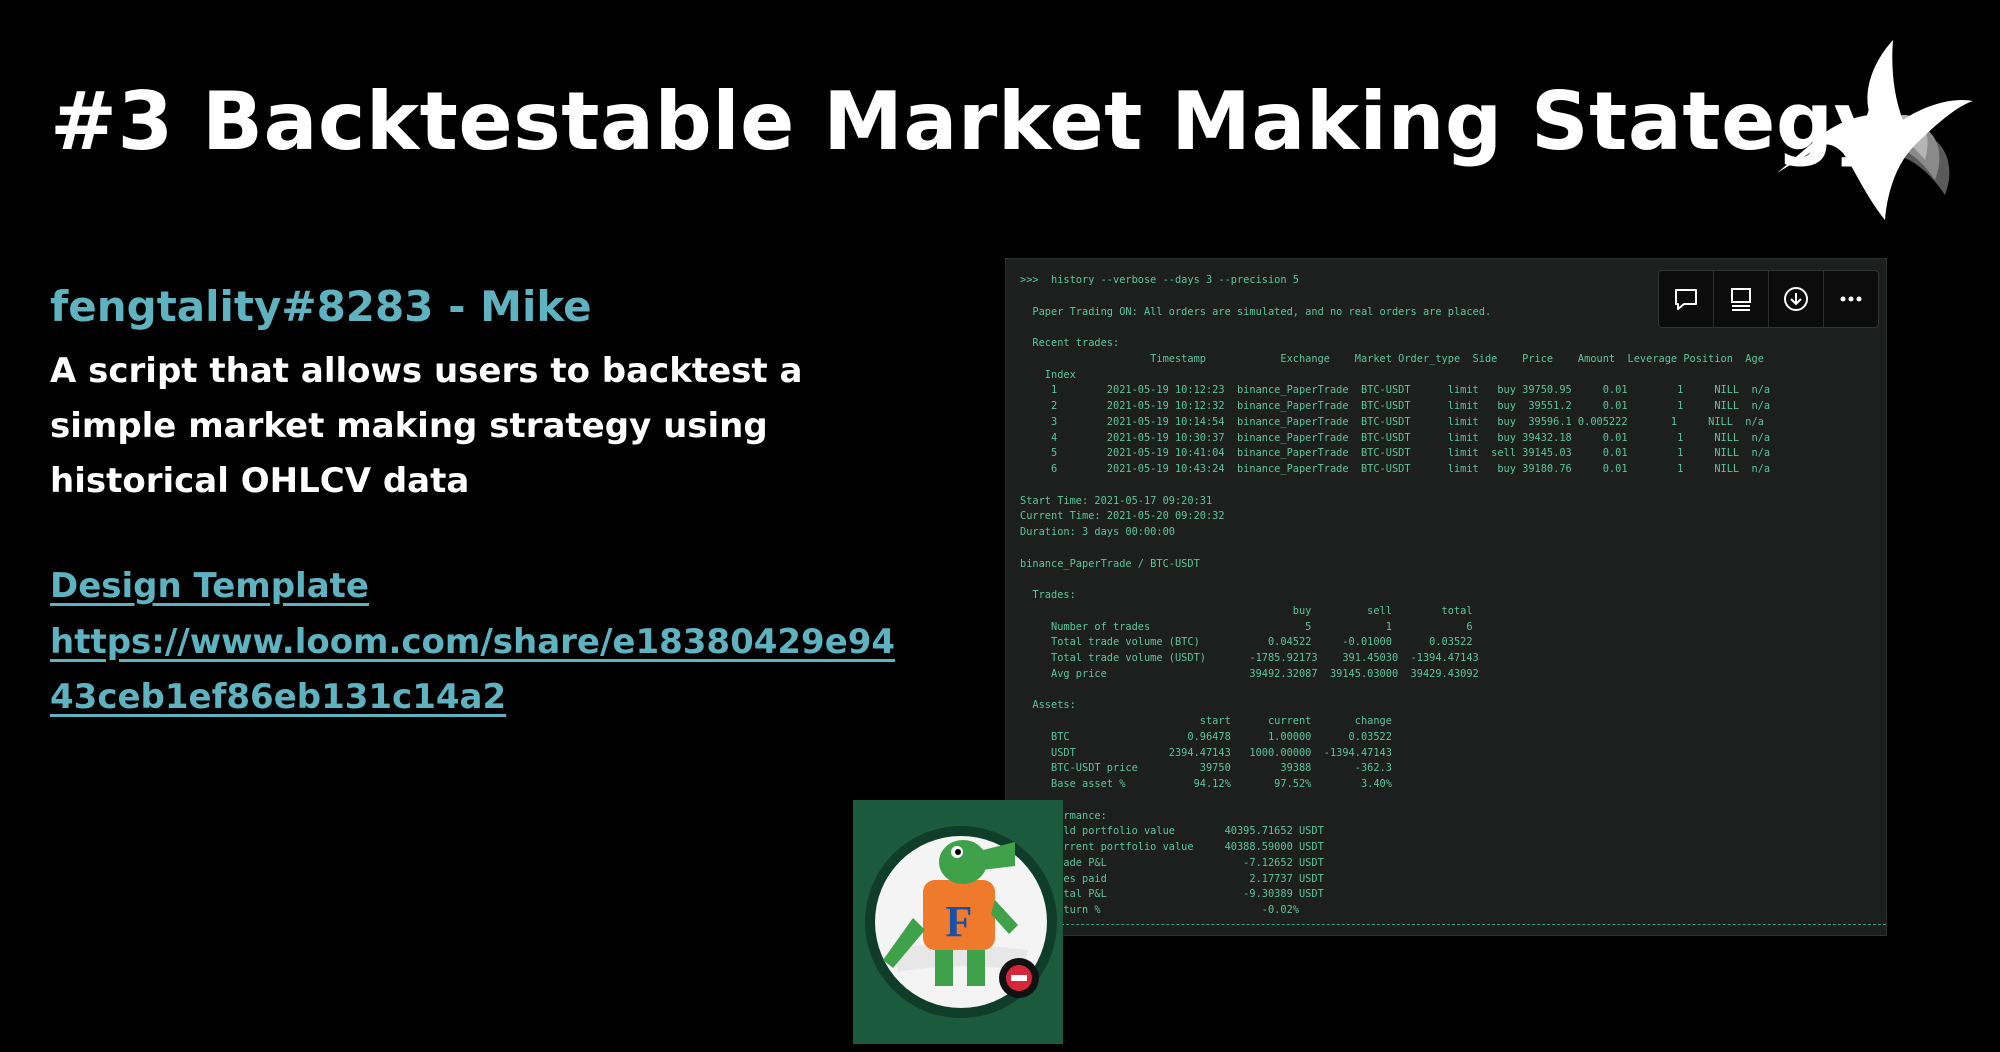 Image resolution: width=2000 pixels, height=1052 pixels. Describe the element at coordinates (1875, 130) in the screenshot. I see `hummingbird-logo-icon` at that location.